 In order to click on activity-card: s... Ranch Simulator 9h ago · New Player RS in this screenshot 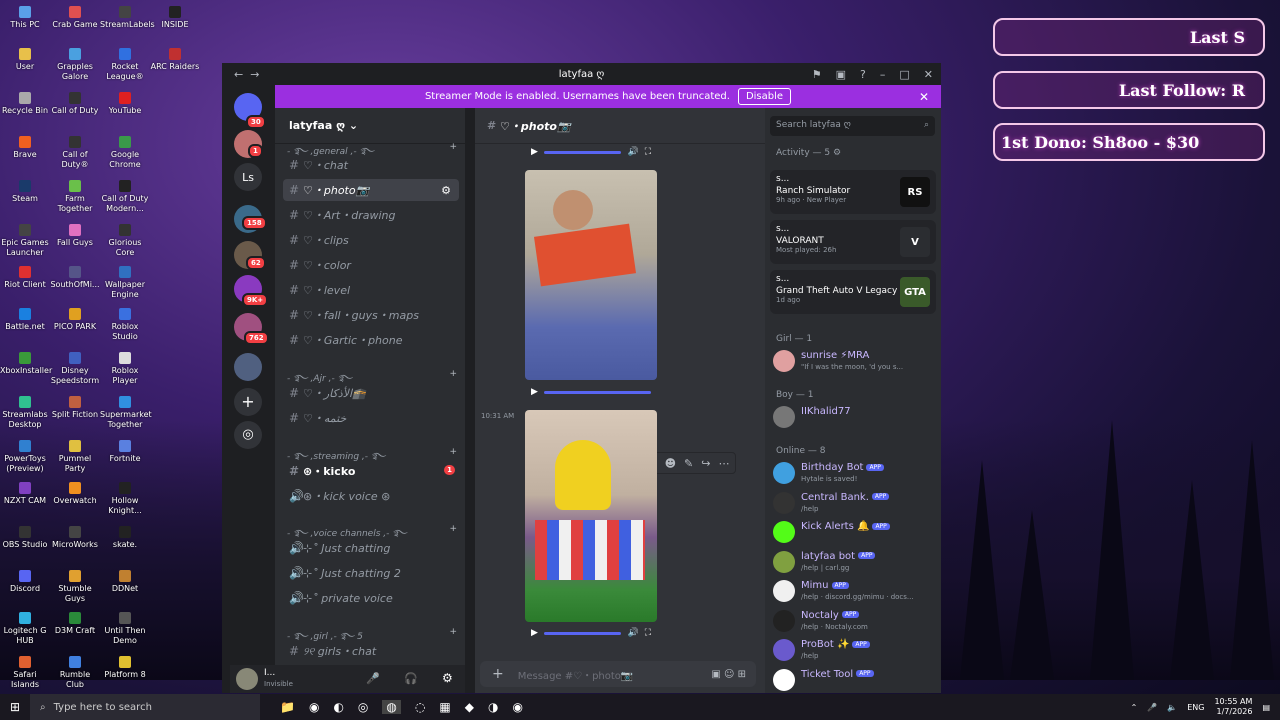, I will do `click(853, 192)`.